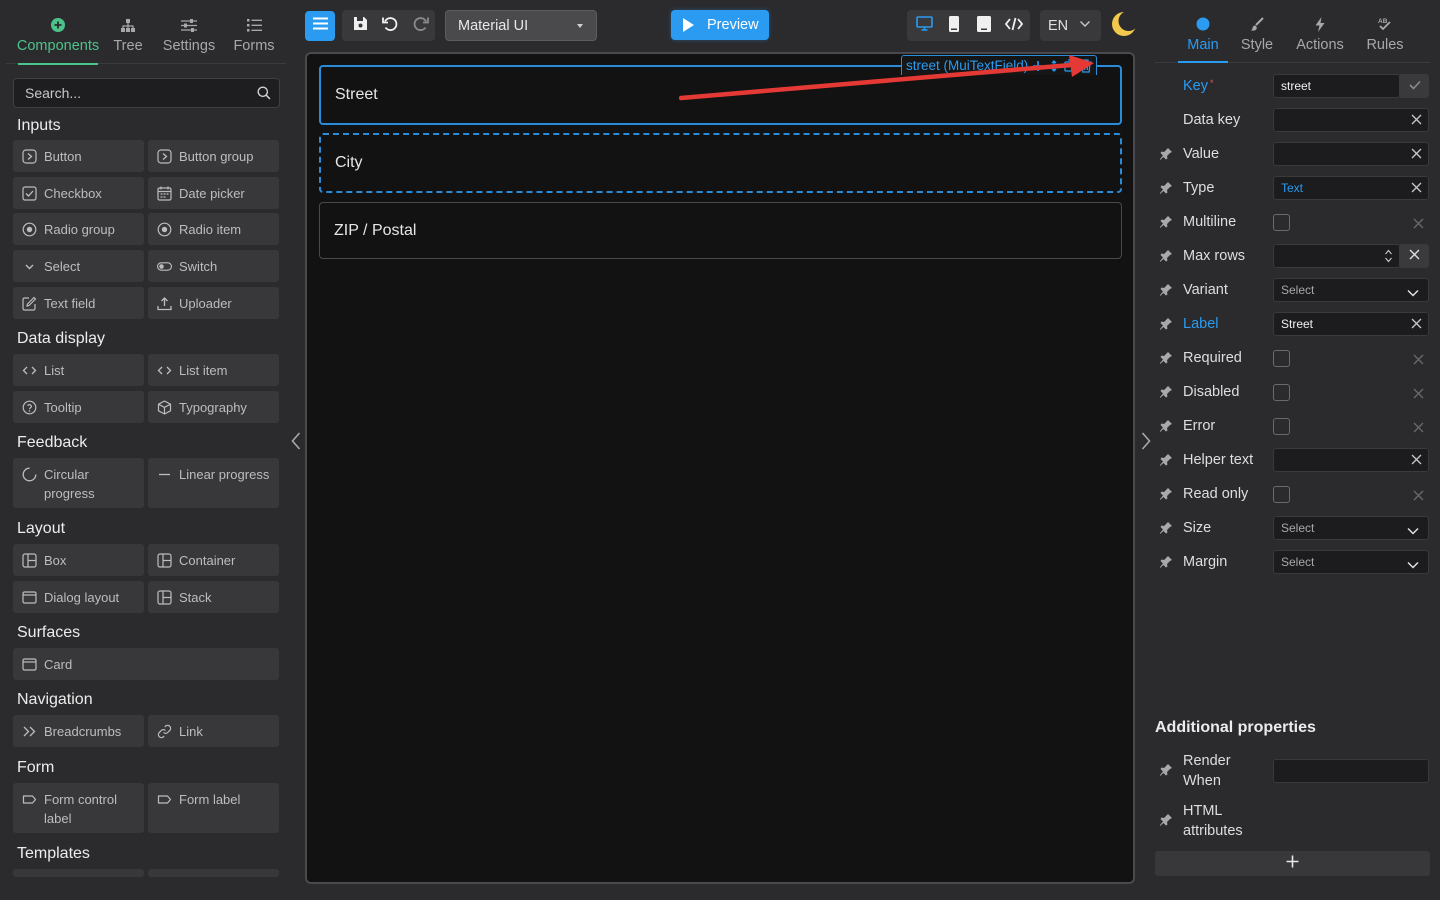  What do you see at coordinates (1414, 86) in the screenshot?
I see `key-confirm-button` at bounding box center [1414, 86].